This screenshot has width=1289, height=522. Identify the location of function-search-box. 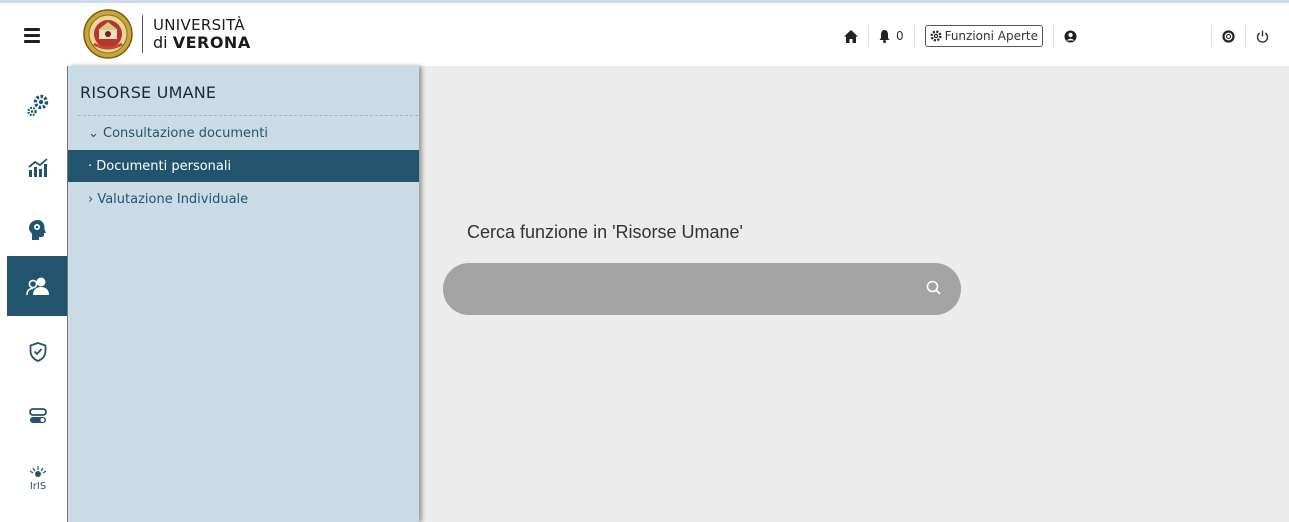
(702, 289).